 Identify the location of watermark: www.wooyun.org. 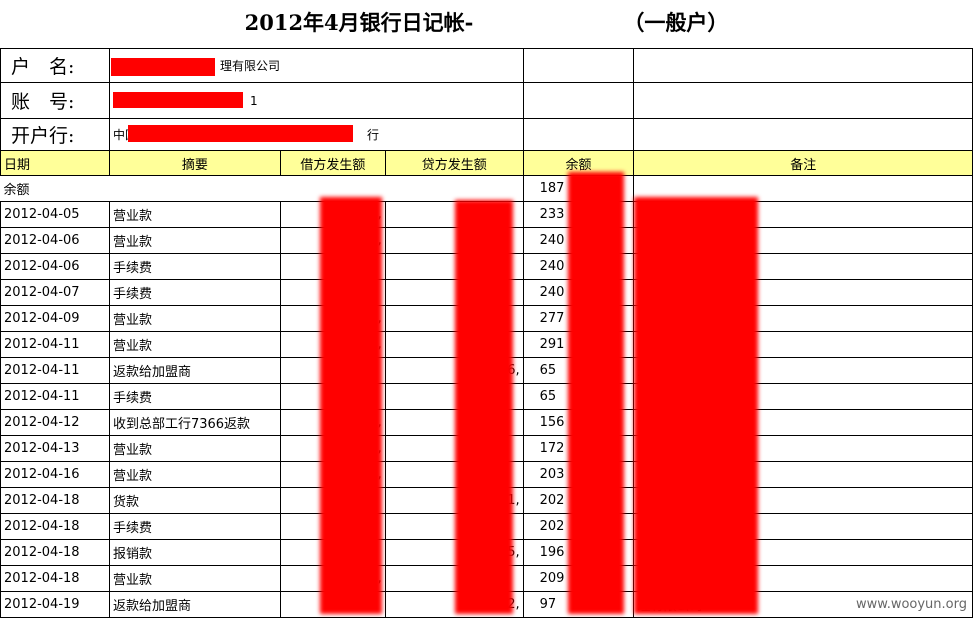
(911, 604).